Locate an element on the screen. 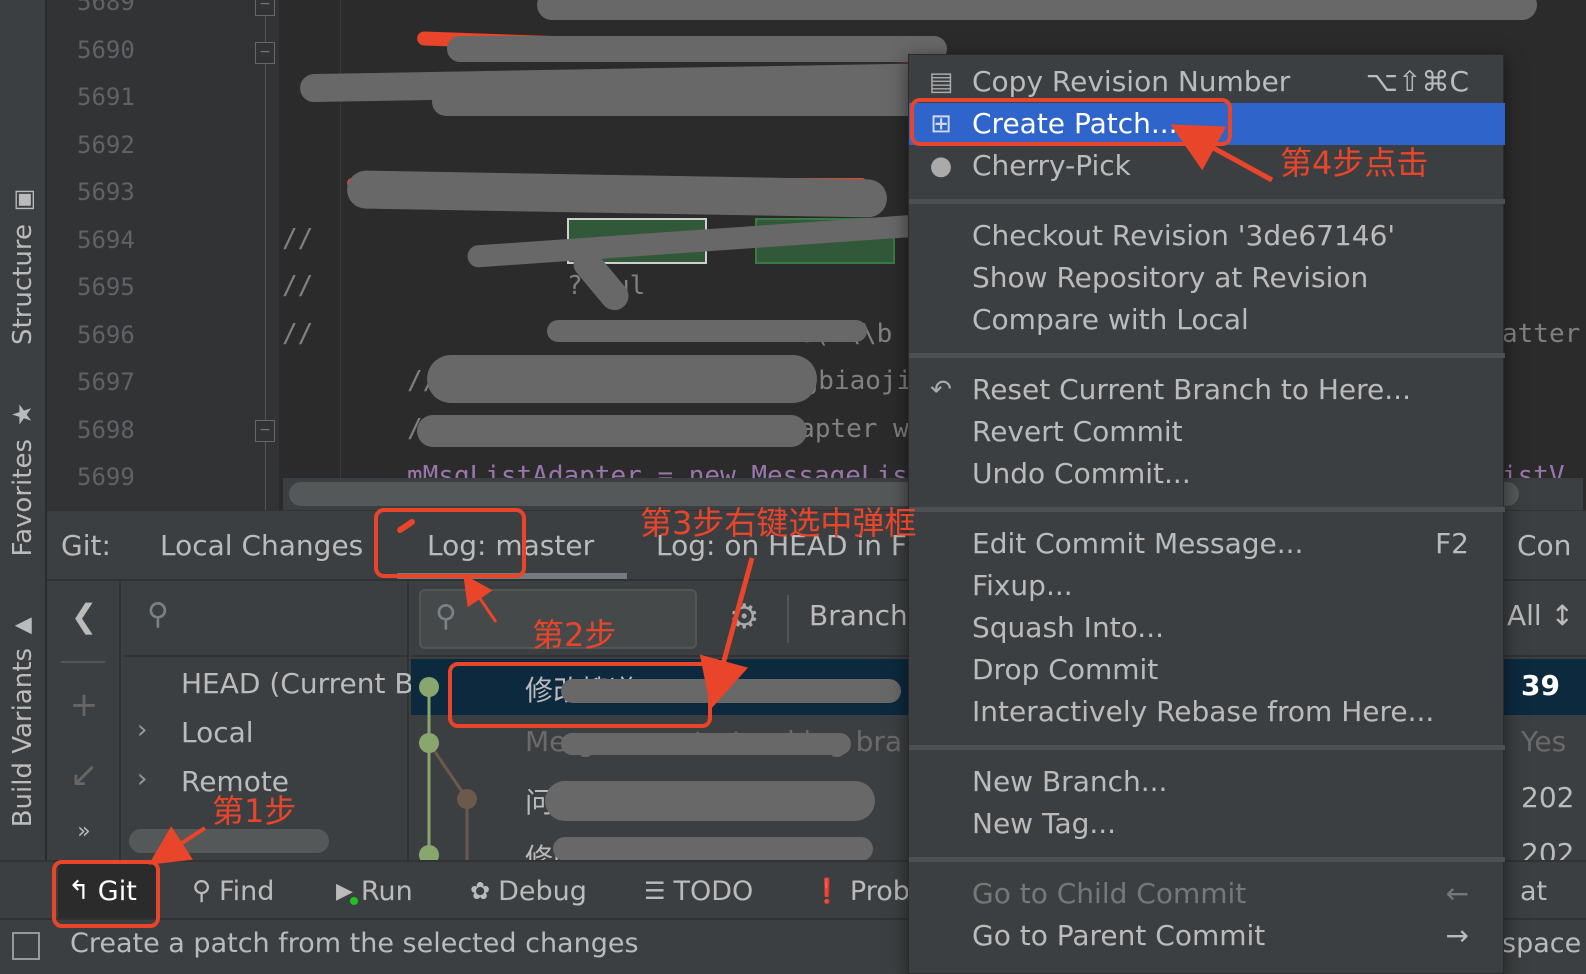 The image size is (1586, 974). structure-tab: Structure ▣ is located at coordinates (23, 265).